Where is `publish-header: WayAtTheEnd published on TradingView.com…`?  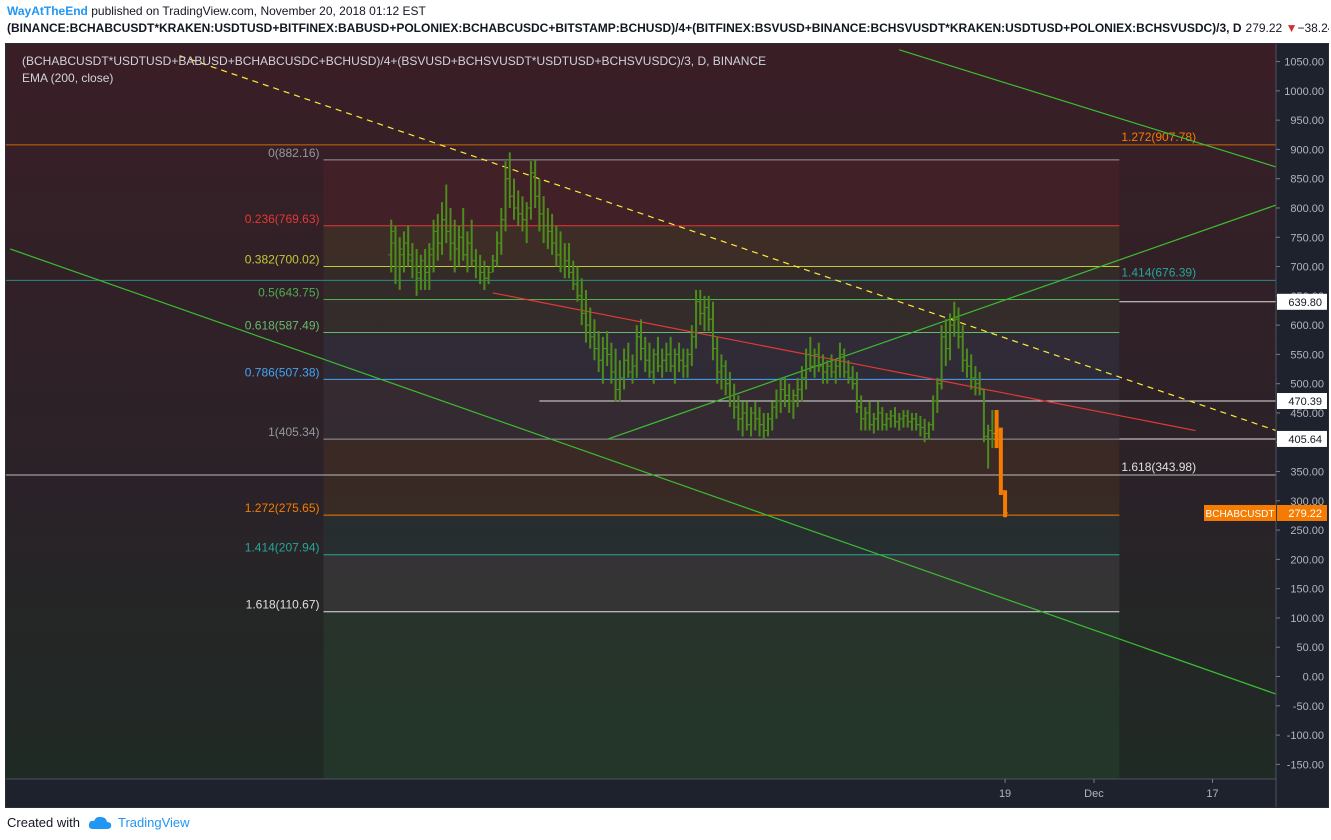 publish-header: WayAtTheEnd published on TradingView.com… is located at coordinates (216, 12).